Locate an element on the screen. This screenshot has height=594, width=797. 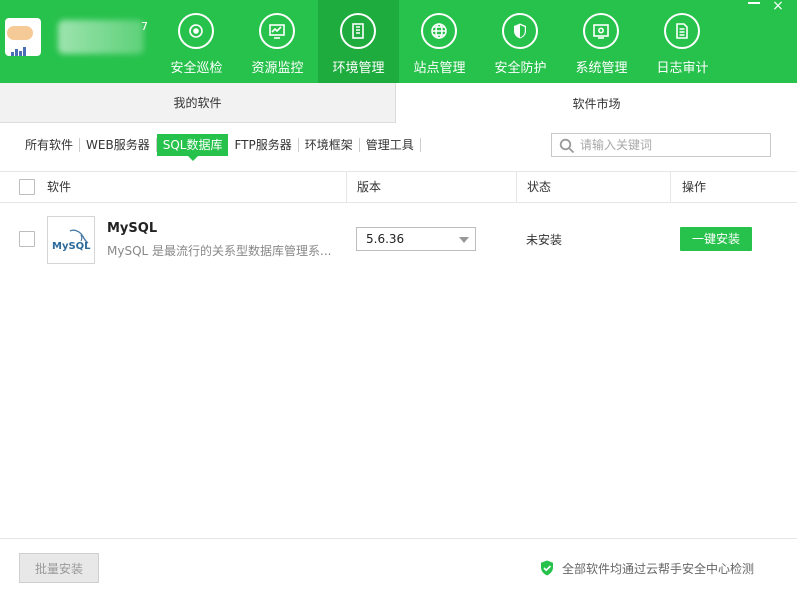
nav-label: 环境管理 is located at coordinates (358, 68).